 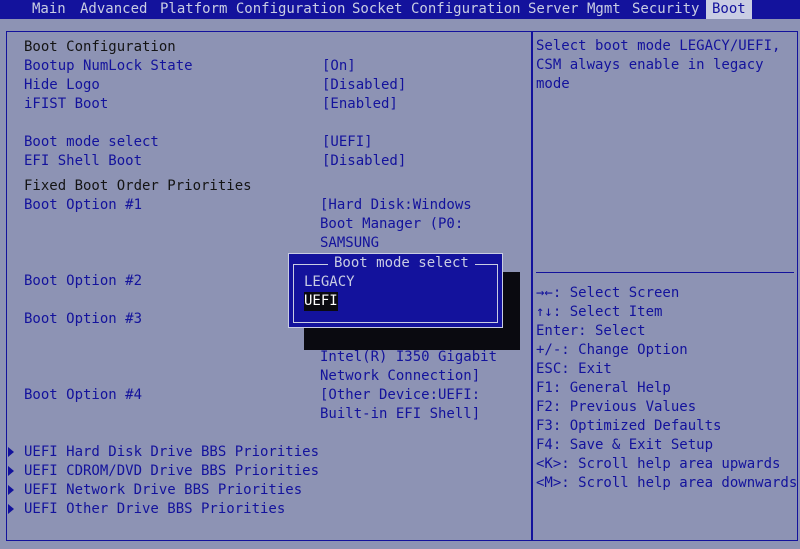 I want to click on popup-option-legacy: LEGACY, so click(x=329, y=282).